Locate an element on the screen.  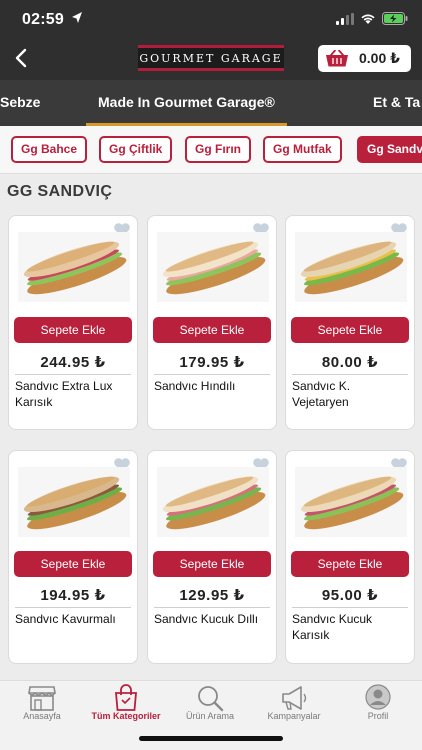
nav-label-anasayfa: Anasayfa is located at coordinates (42, 716).